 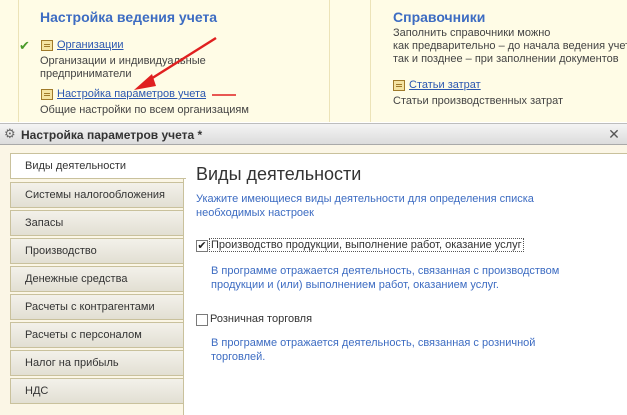 What do you see at coordinates (98, 166) in the screenshot?
I see `tab-activity-types: Виды деятельности` at bounding box center [98, 166].